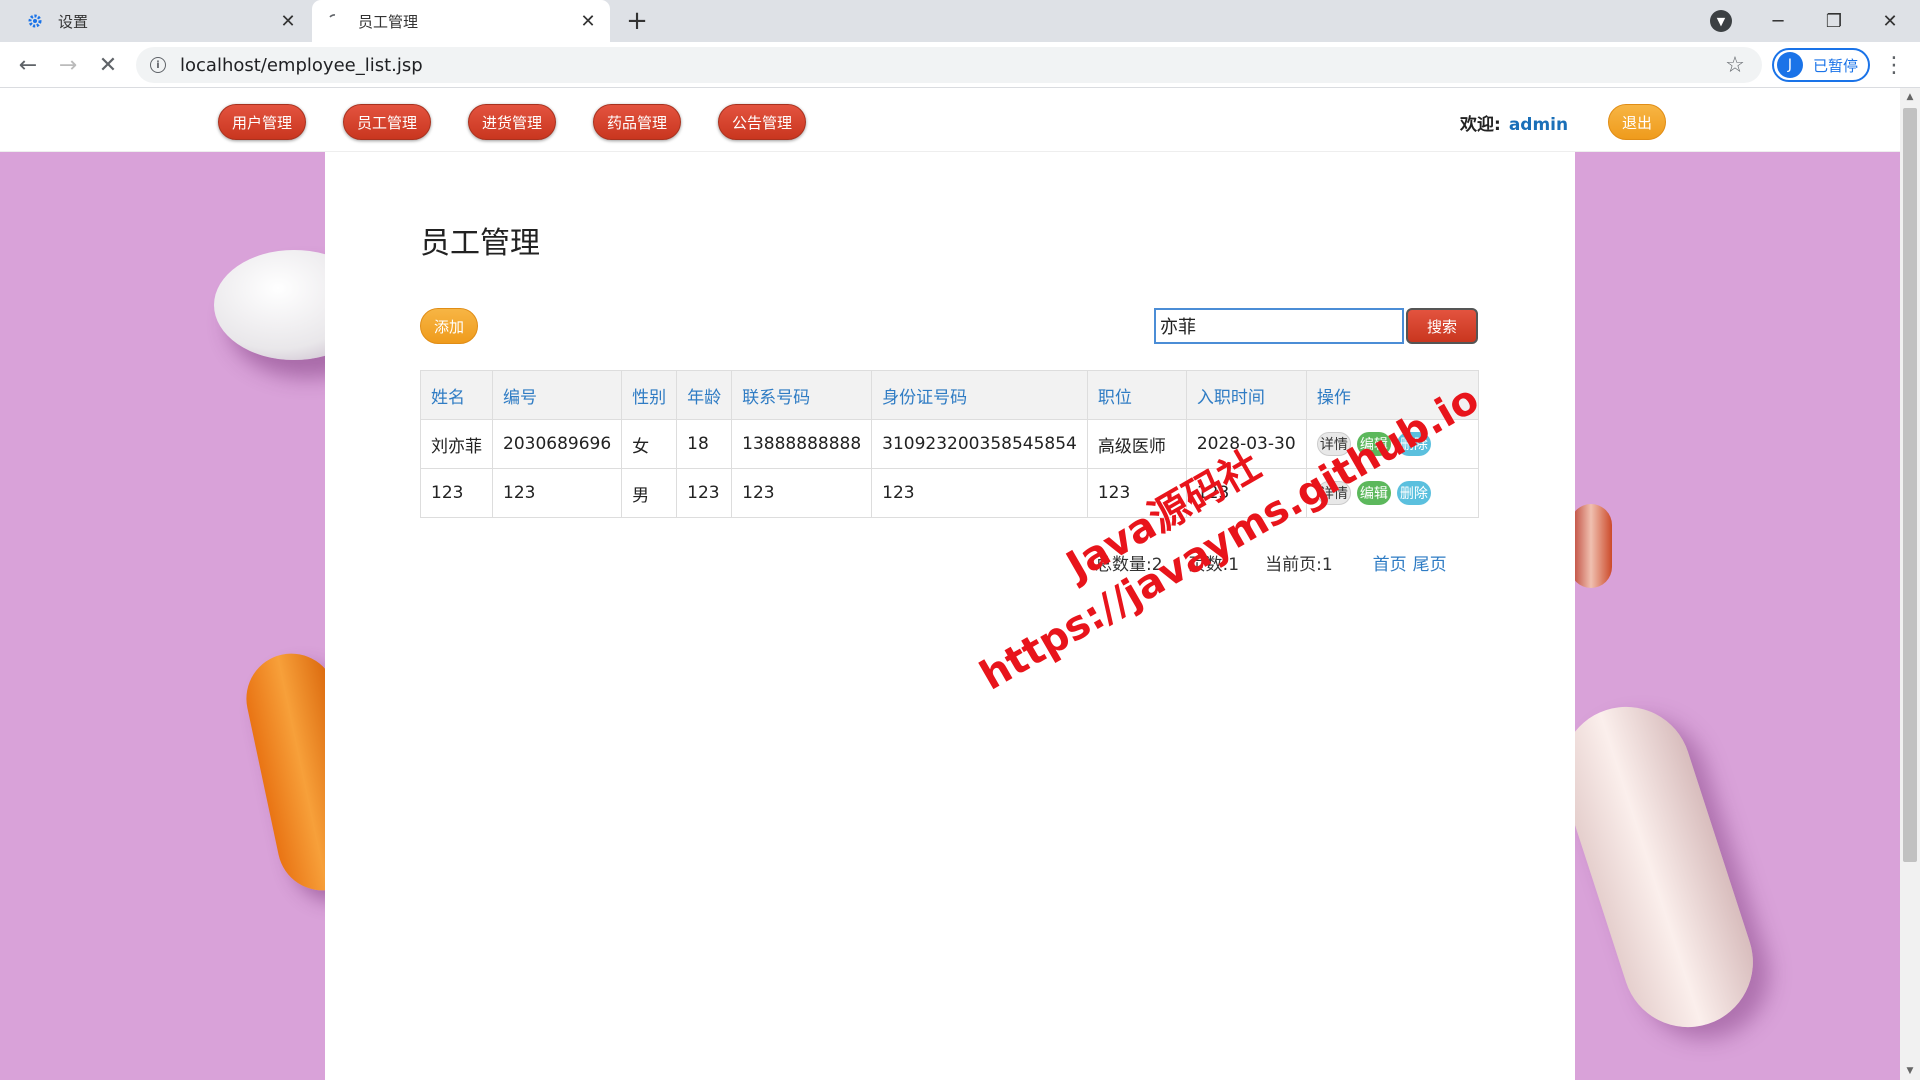 This screenshot has width=1920, height=1080. I want to click on first-page-link: 首页, so click(1390, 562).